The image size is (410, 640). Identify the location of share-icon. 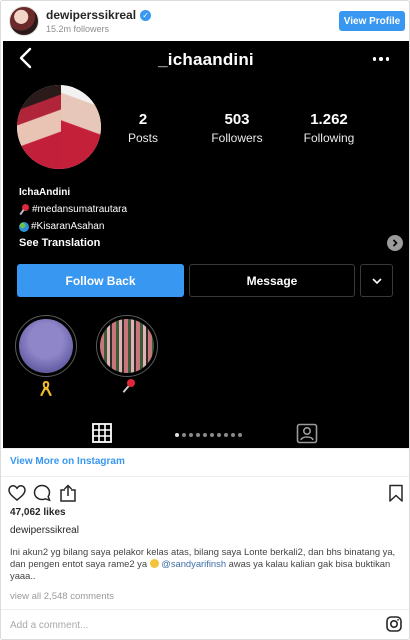
(68, 493).